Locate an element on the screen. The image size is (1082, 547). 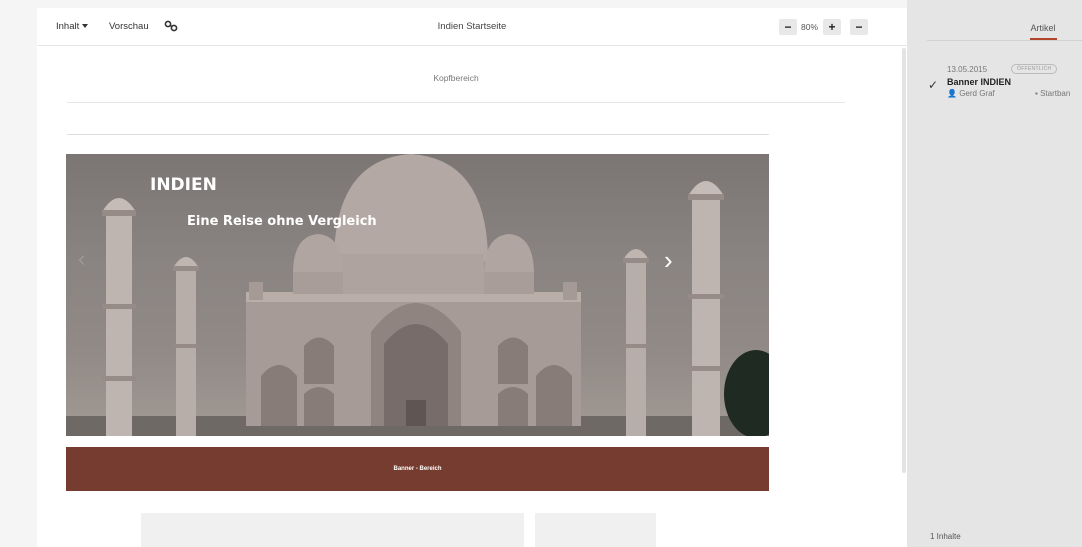
page-icon: ▪ is located at coordinates (1036, 93).